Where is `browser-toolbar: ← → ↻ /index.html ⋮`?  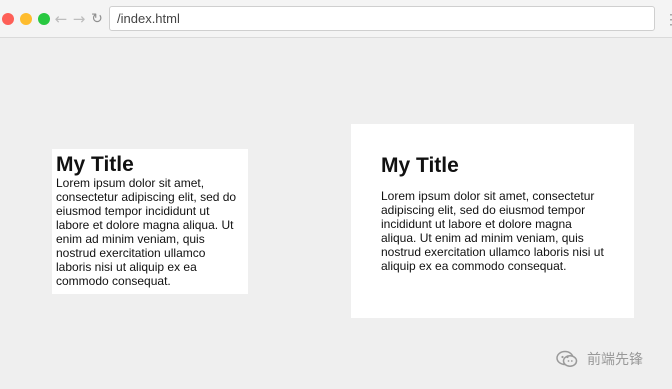
browser-toolbar: ← → ↻ /index.html ⋮ is located at coordinates (336, 19).